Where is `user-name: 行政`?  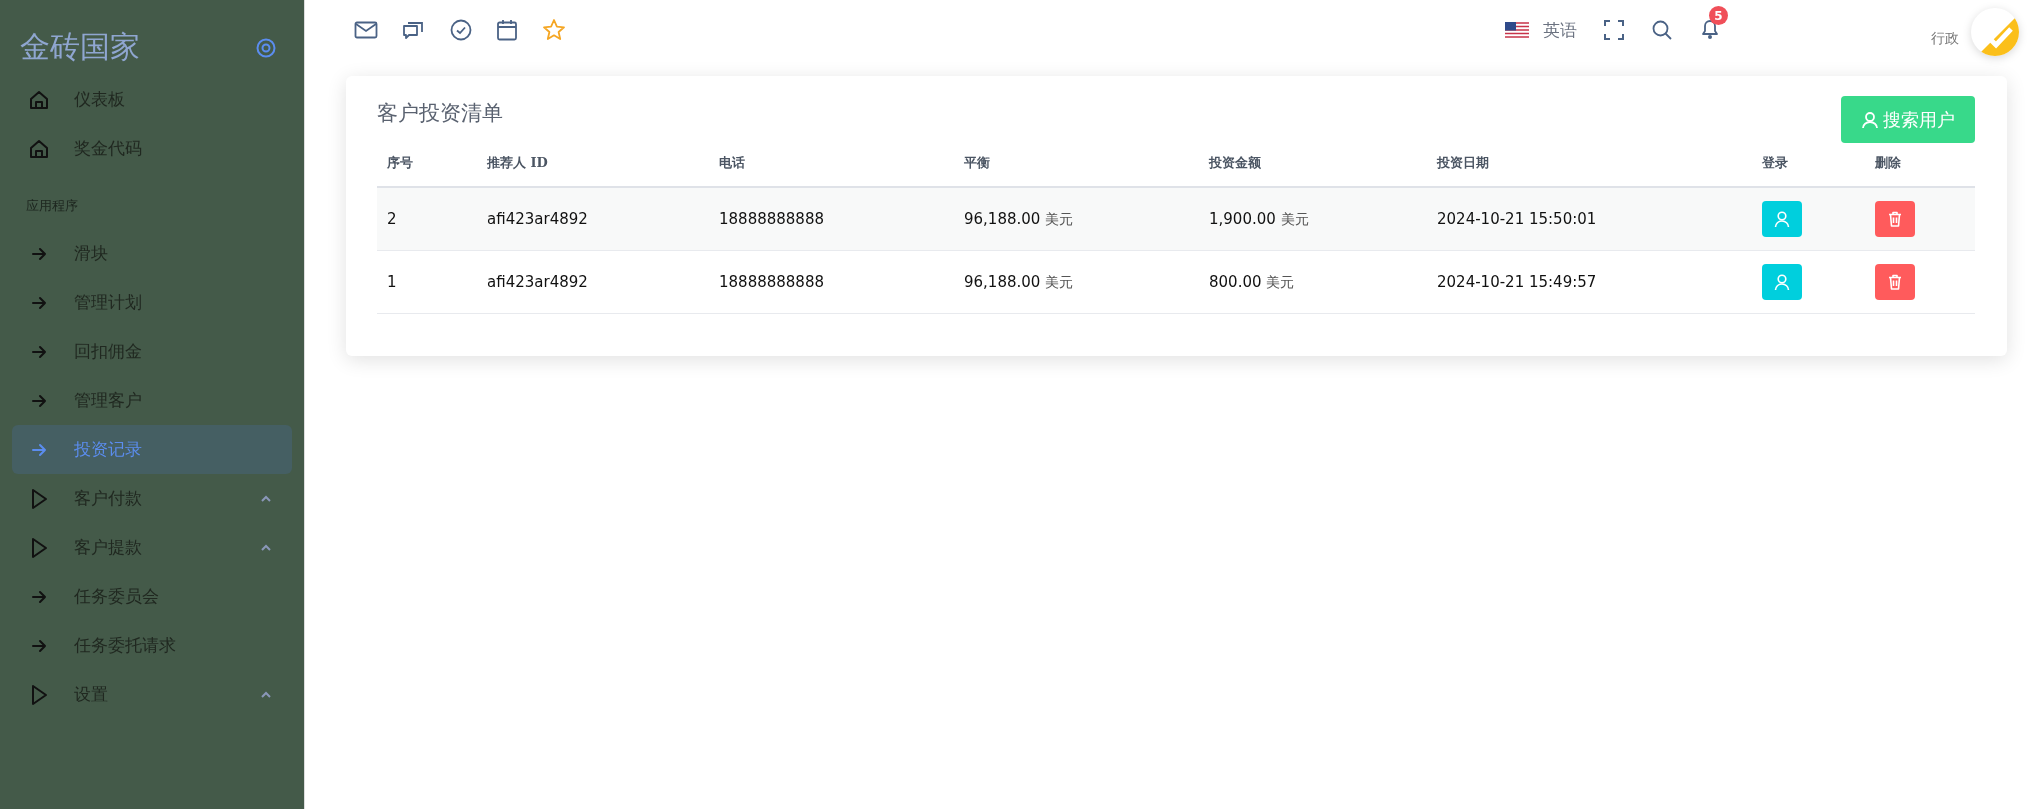 user-name: 行政 is located at coordinates (1945, 32).